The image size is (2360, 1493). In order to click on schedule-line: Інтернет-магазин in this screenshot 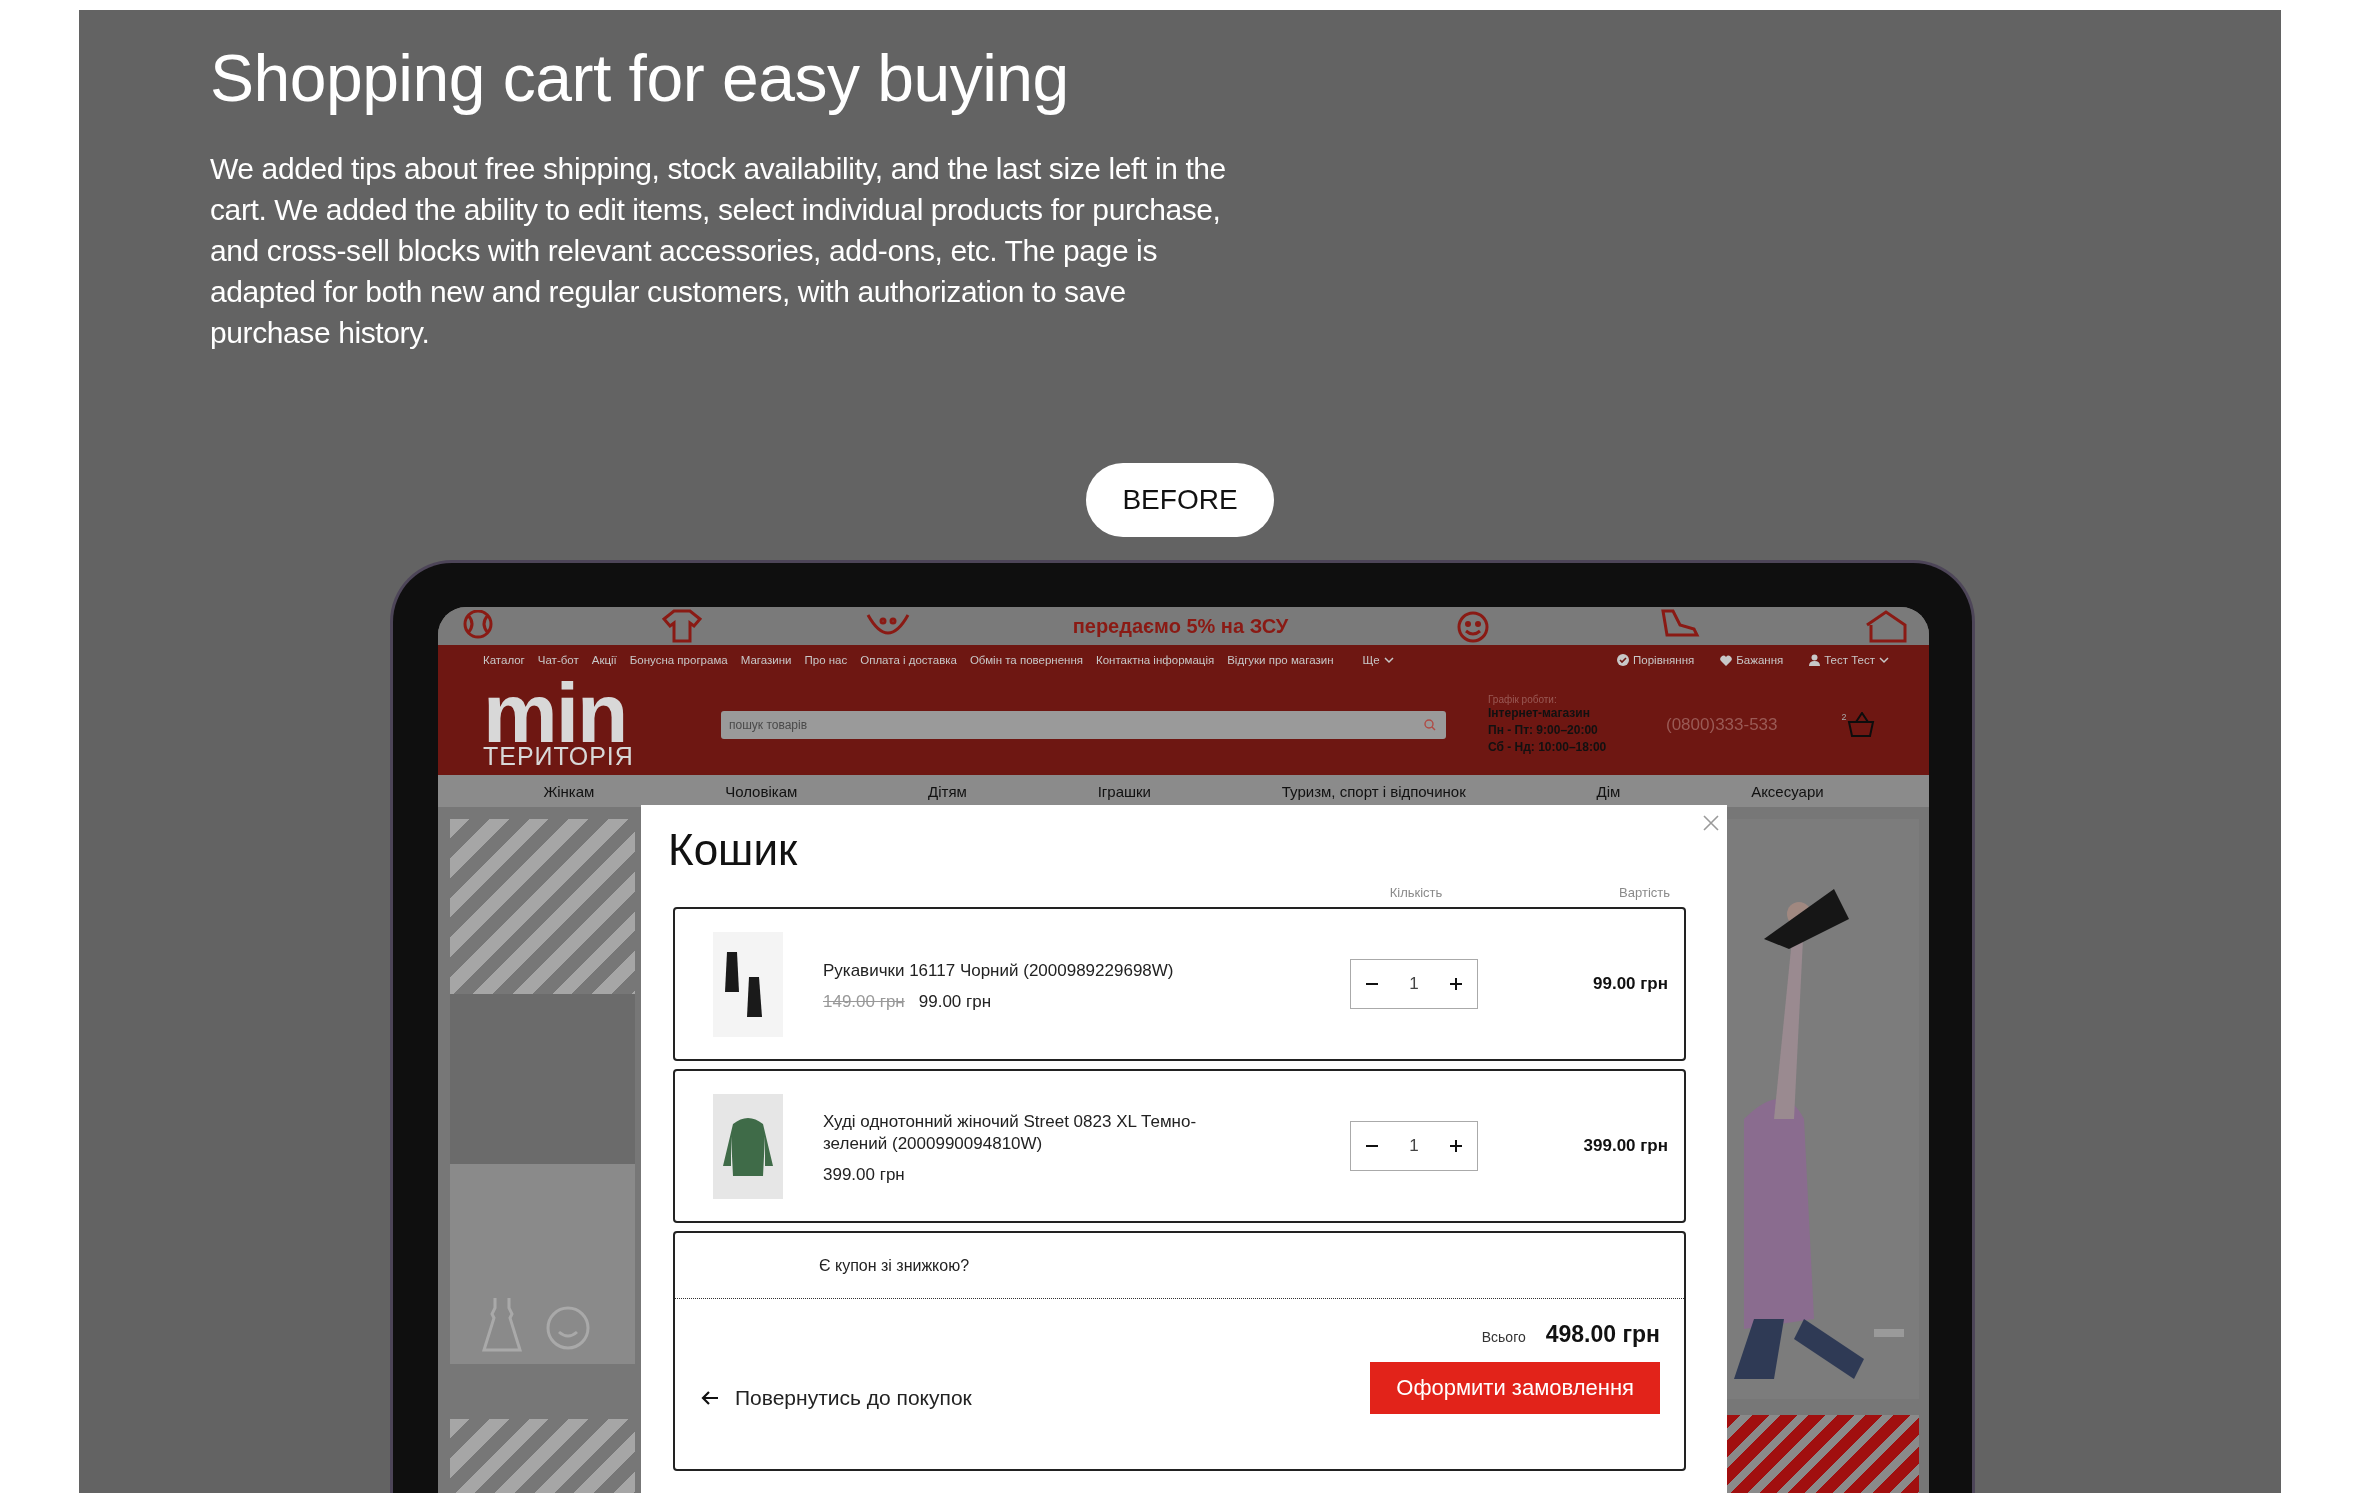, I will do `click(1539, 713)`.